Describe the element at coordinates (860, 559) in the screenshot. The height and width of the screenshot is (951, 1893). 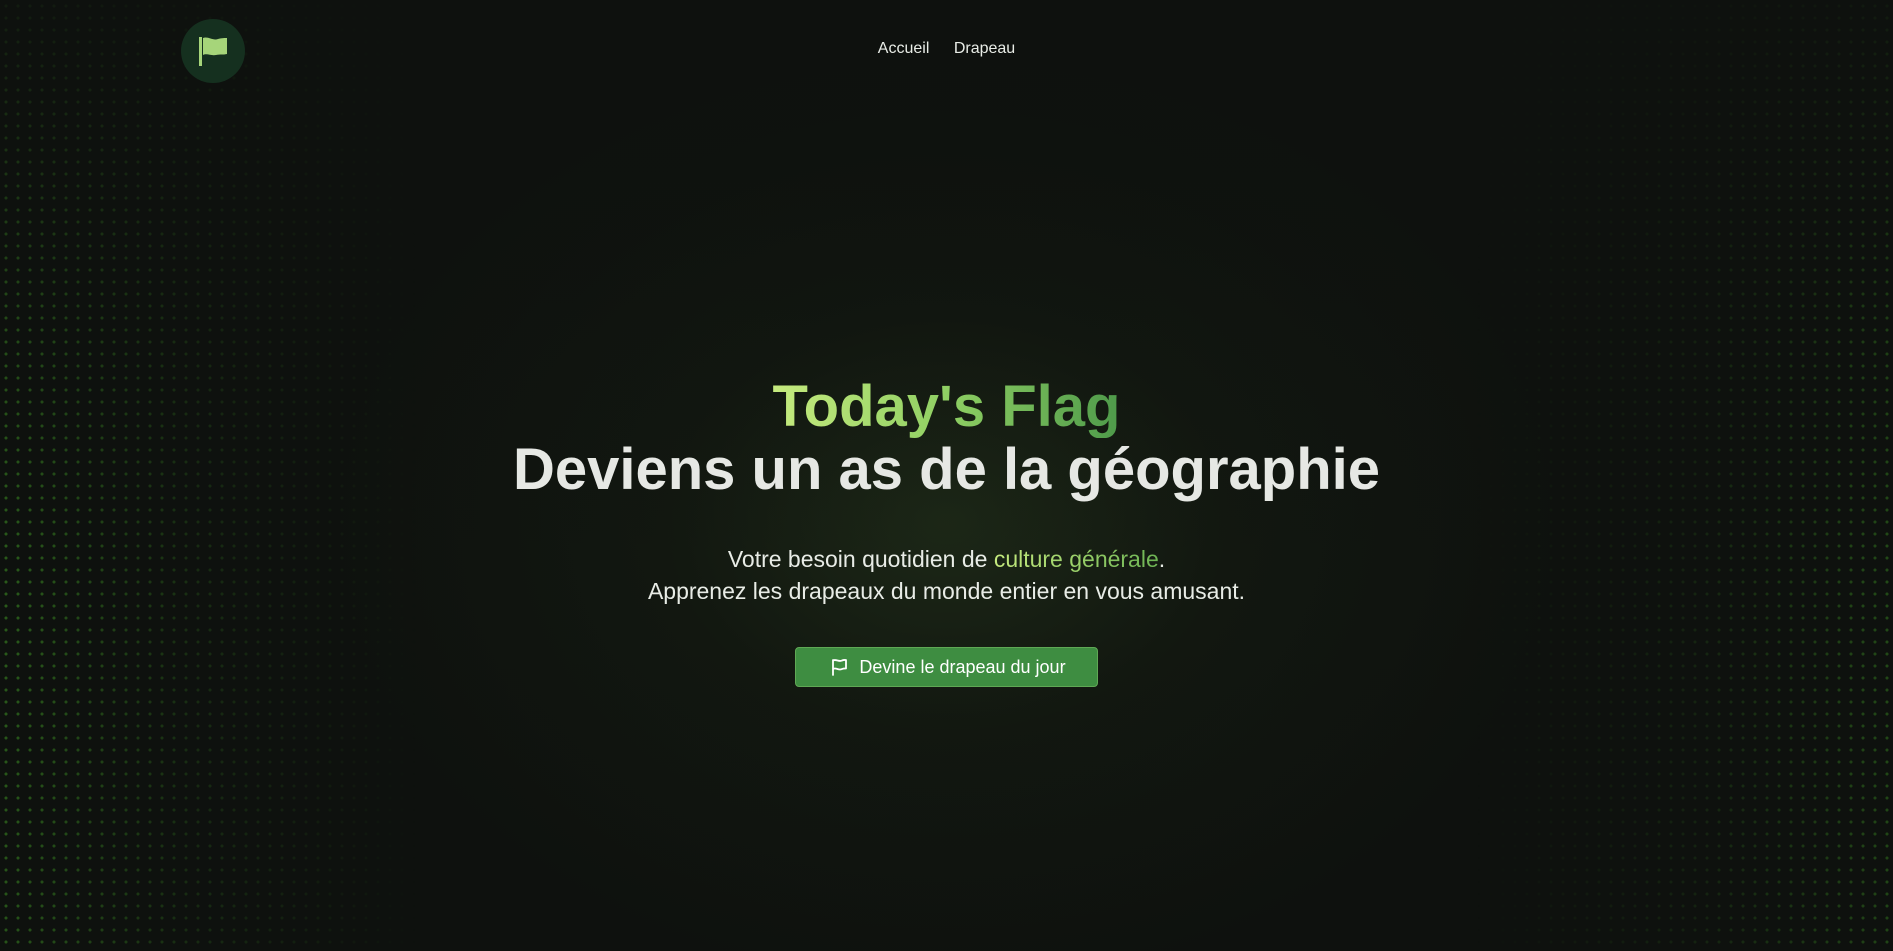
I see `subtitle-text: Votre besoin quotidien de` at that location.